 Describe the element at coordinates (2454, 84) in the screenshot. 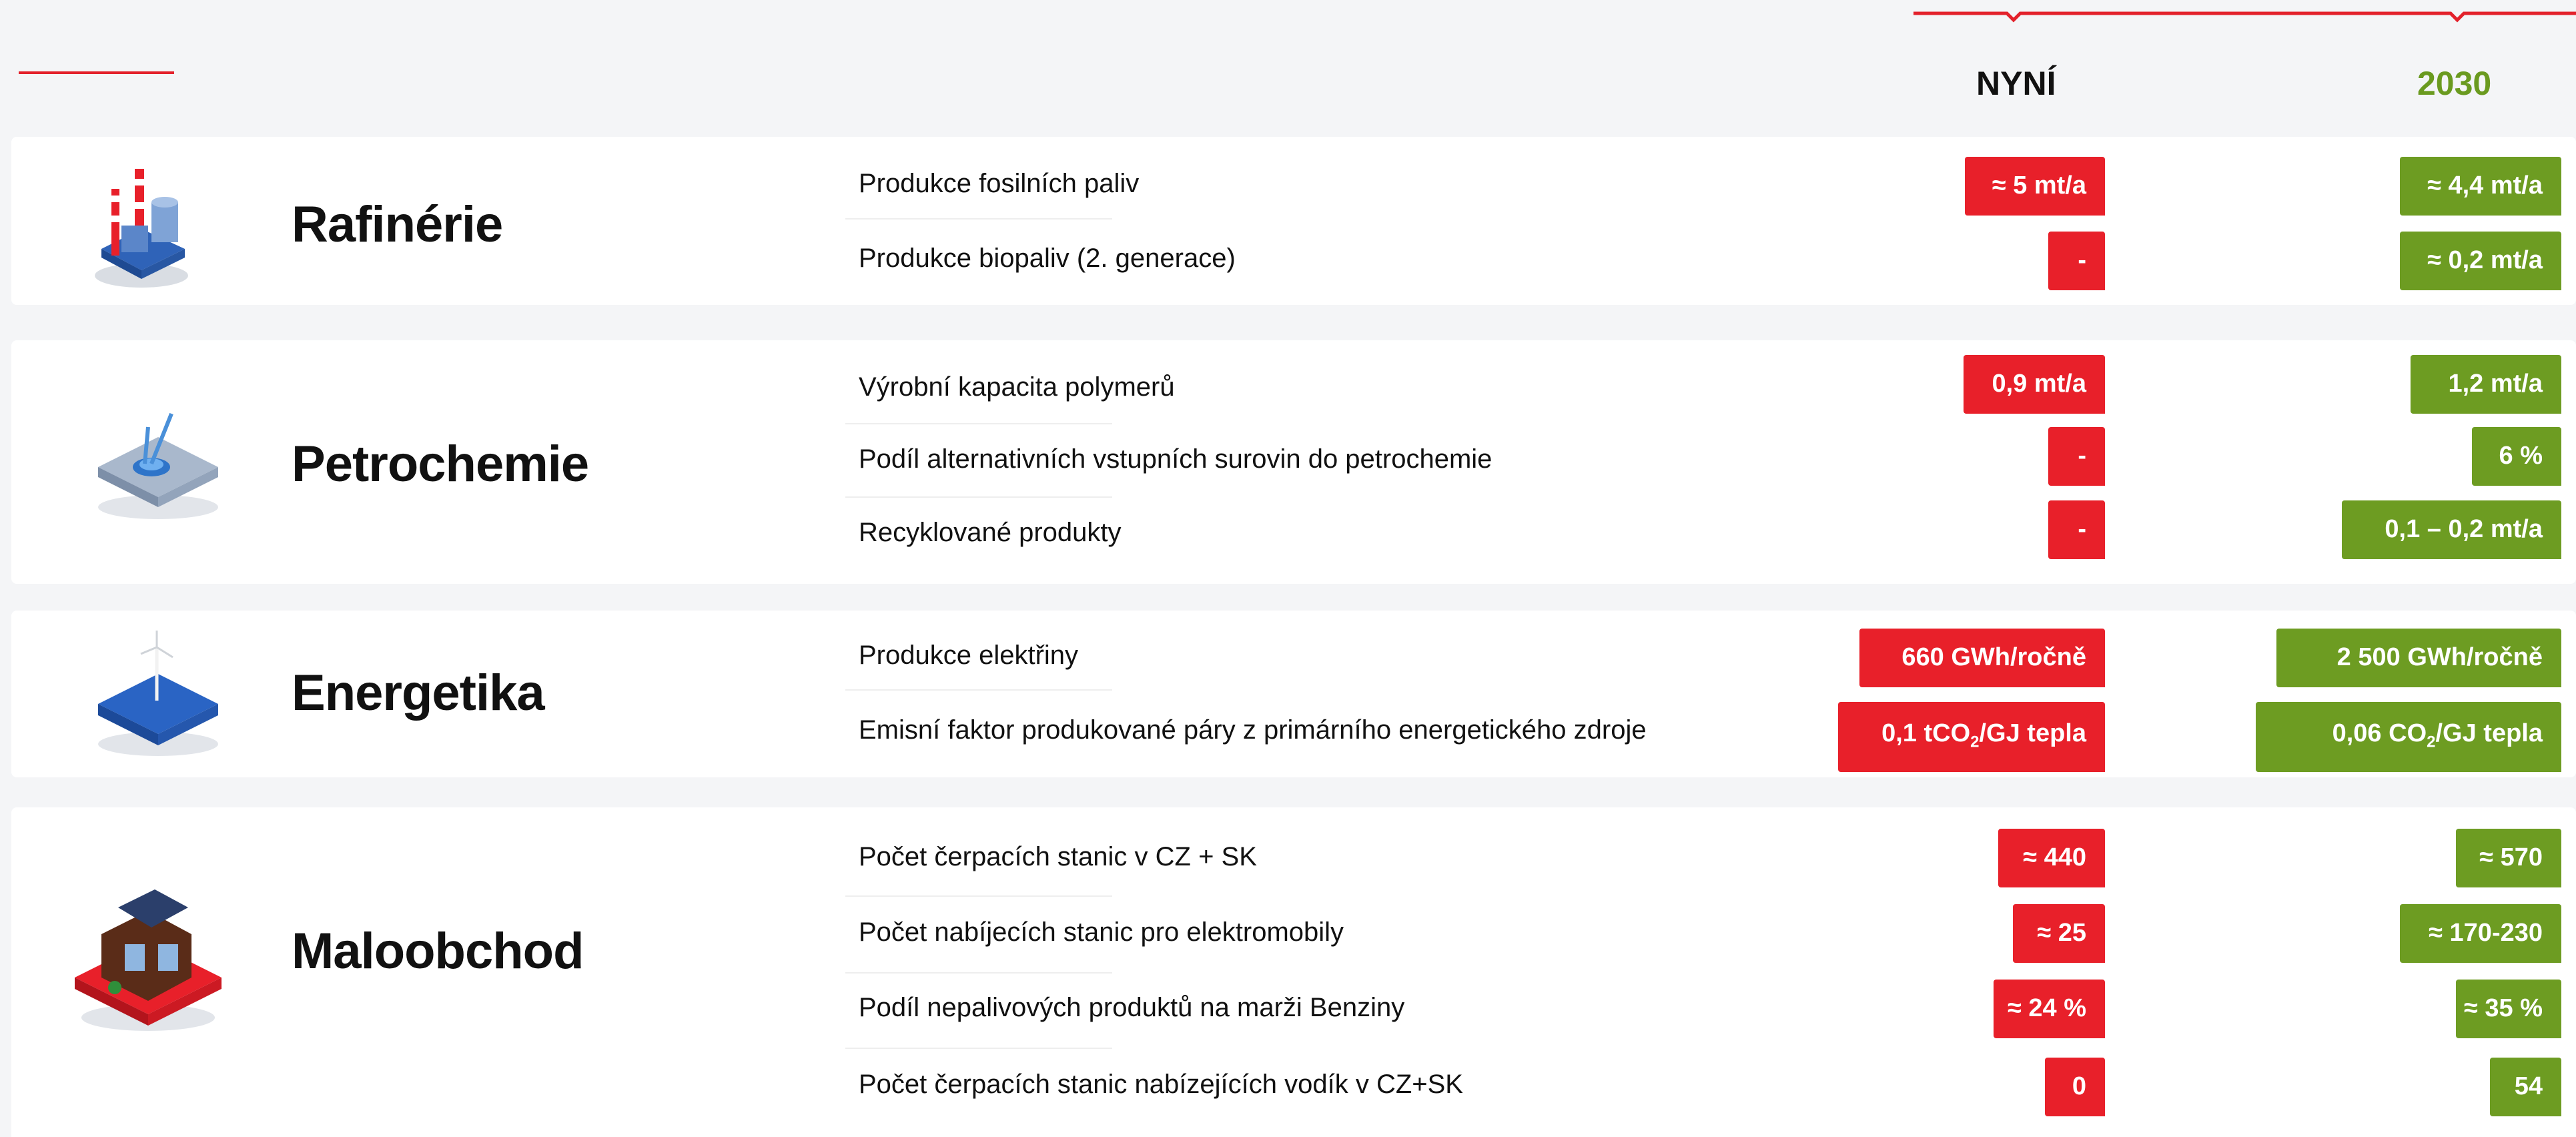

I see `column-header-2030: 2030` at that location.